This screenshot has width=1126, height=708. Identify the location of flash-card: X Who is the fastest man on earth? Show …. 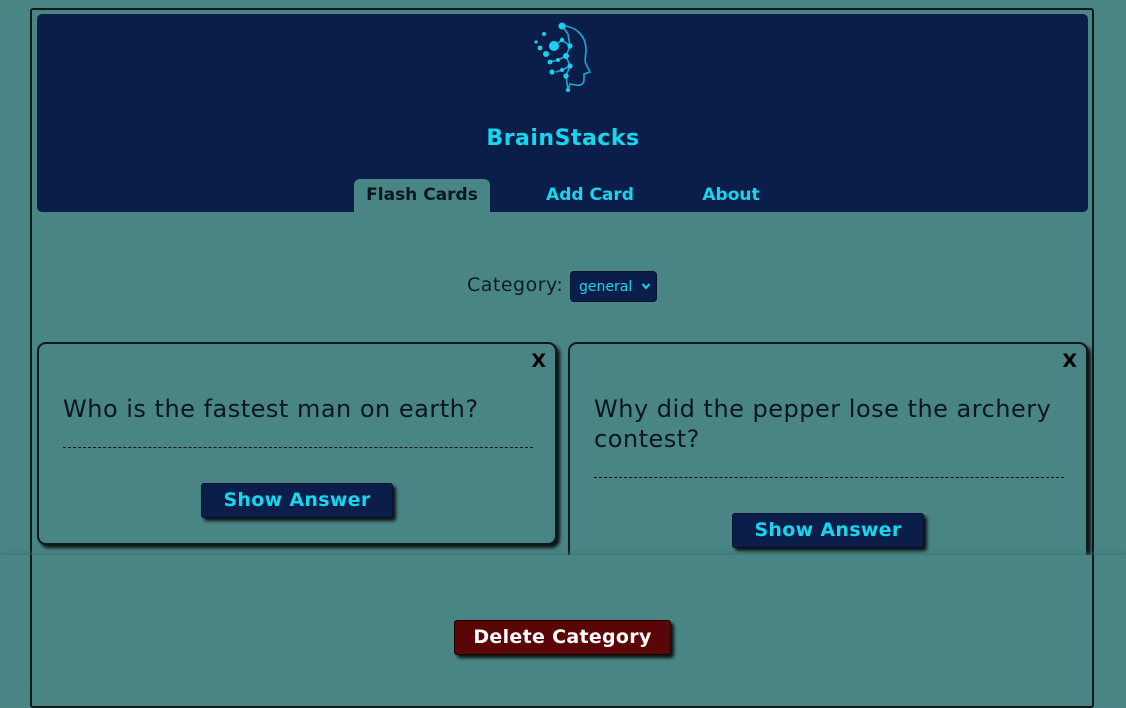
(297, 443).